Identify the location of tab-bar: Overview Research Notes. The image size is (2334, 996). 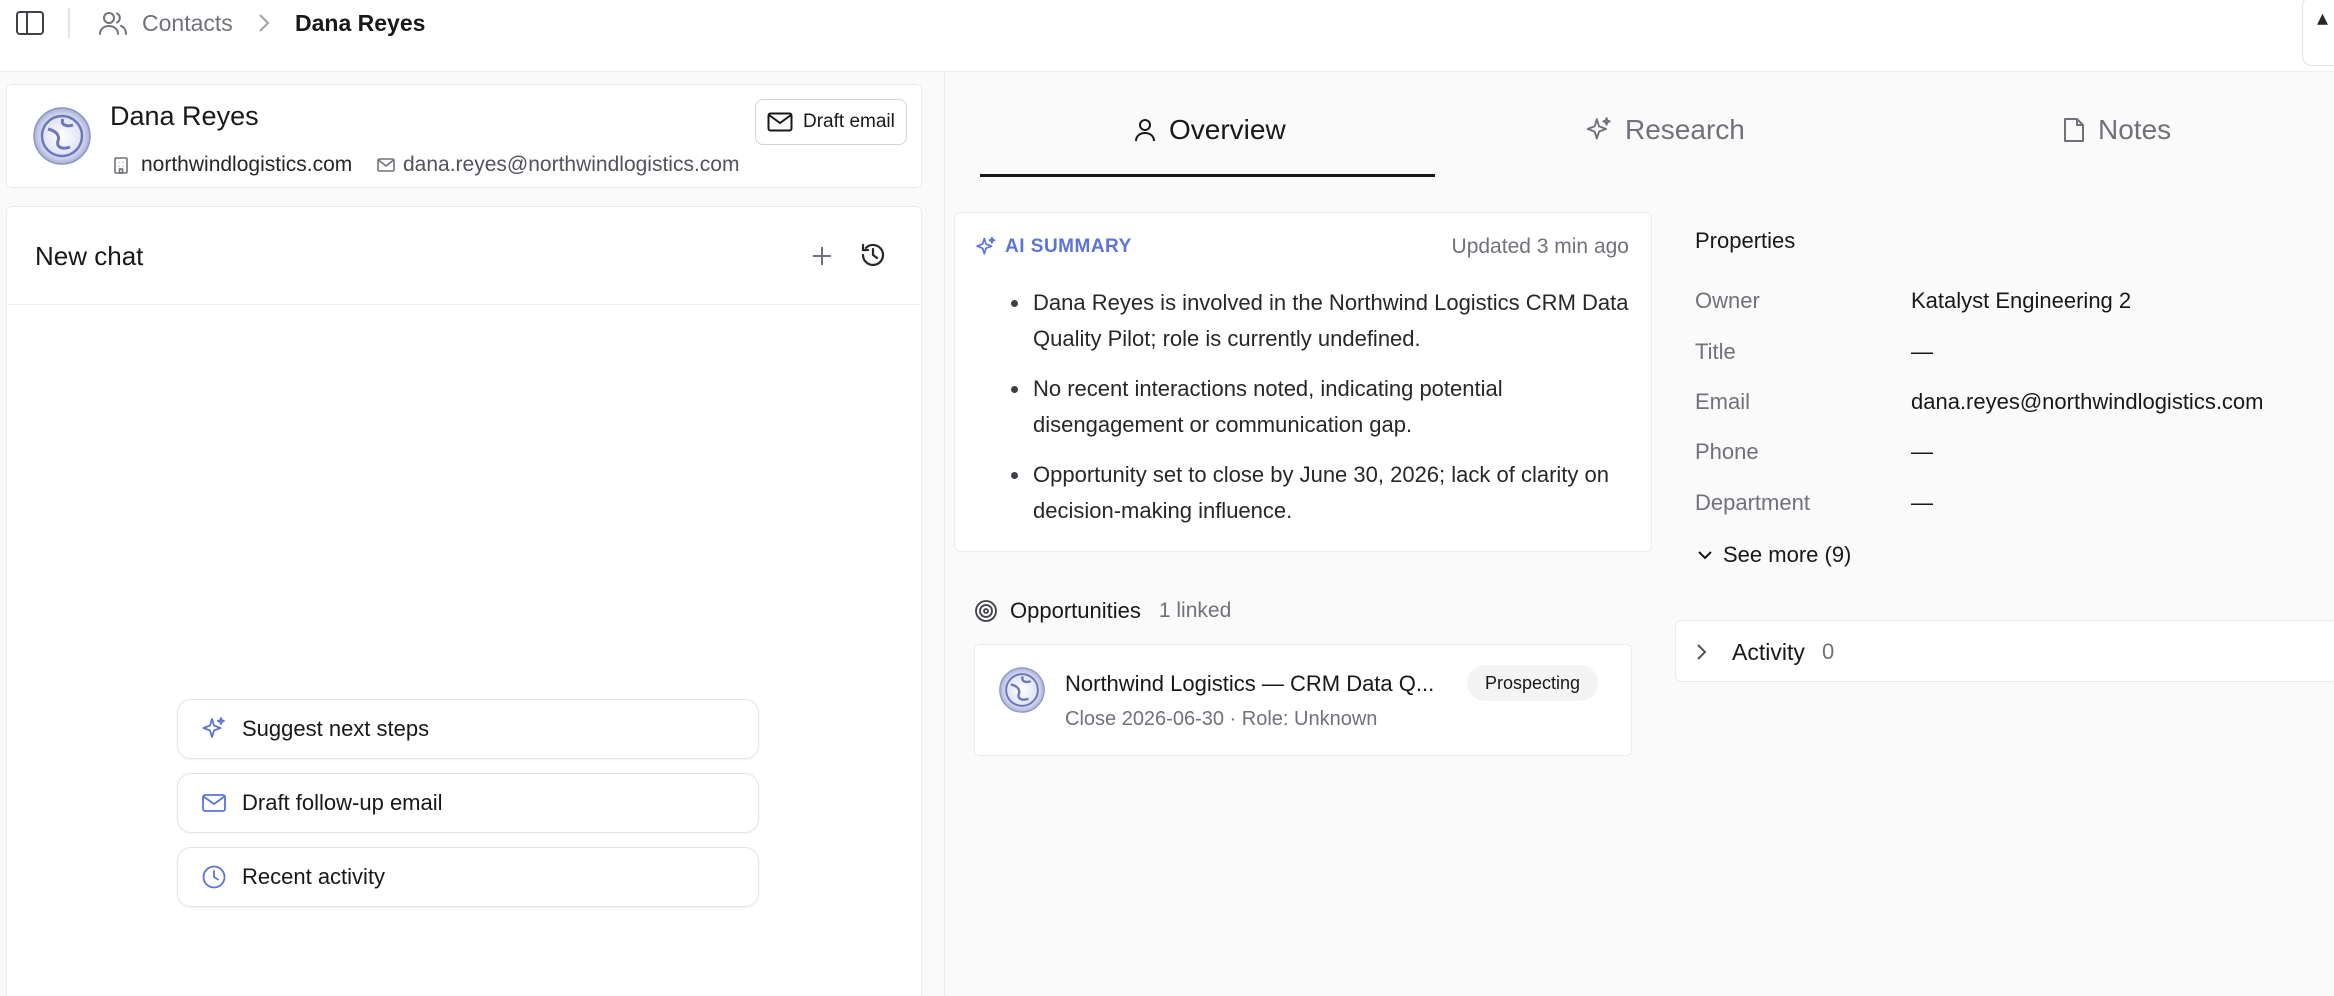
(1657, 140).